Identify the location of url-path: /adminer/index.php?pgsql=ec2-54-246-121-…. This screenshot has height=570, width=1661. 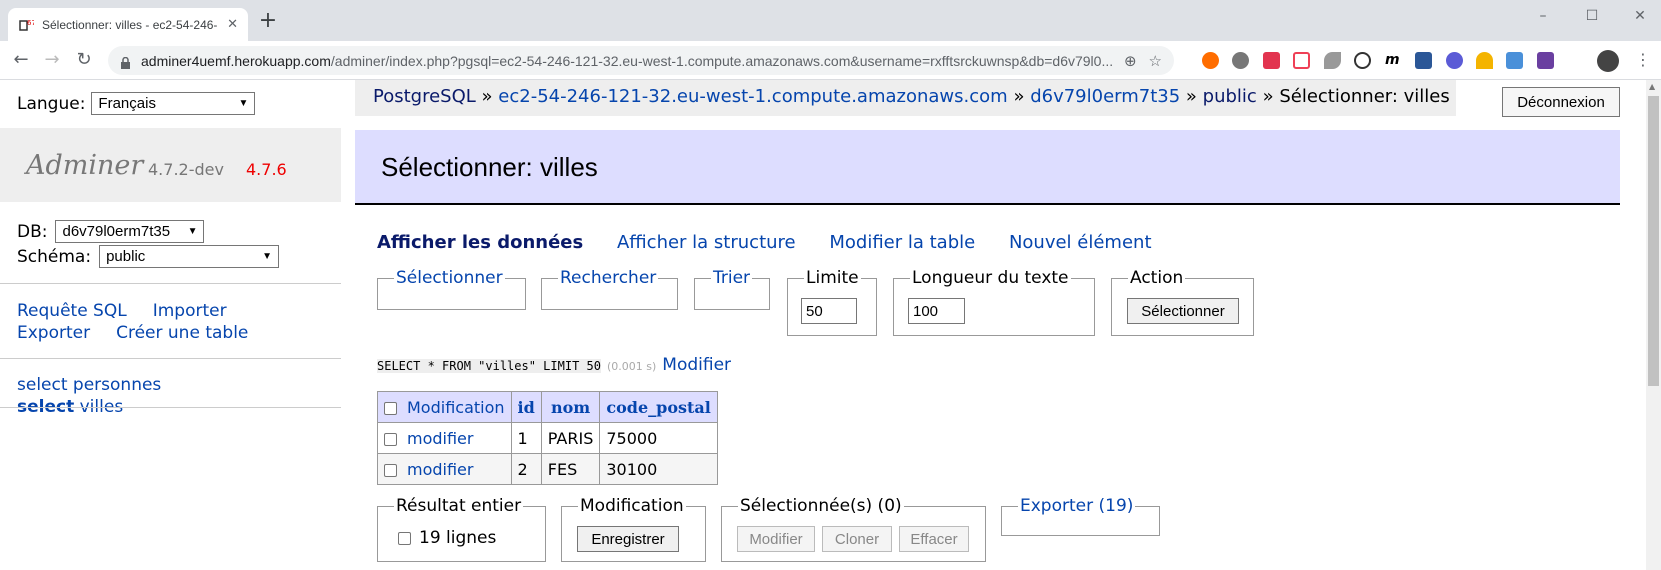
(721, 60).